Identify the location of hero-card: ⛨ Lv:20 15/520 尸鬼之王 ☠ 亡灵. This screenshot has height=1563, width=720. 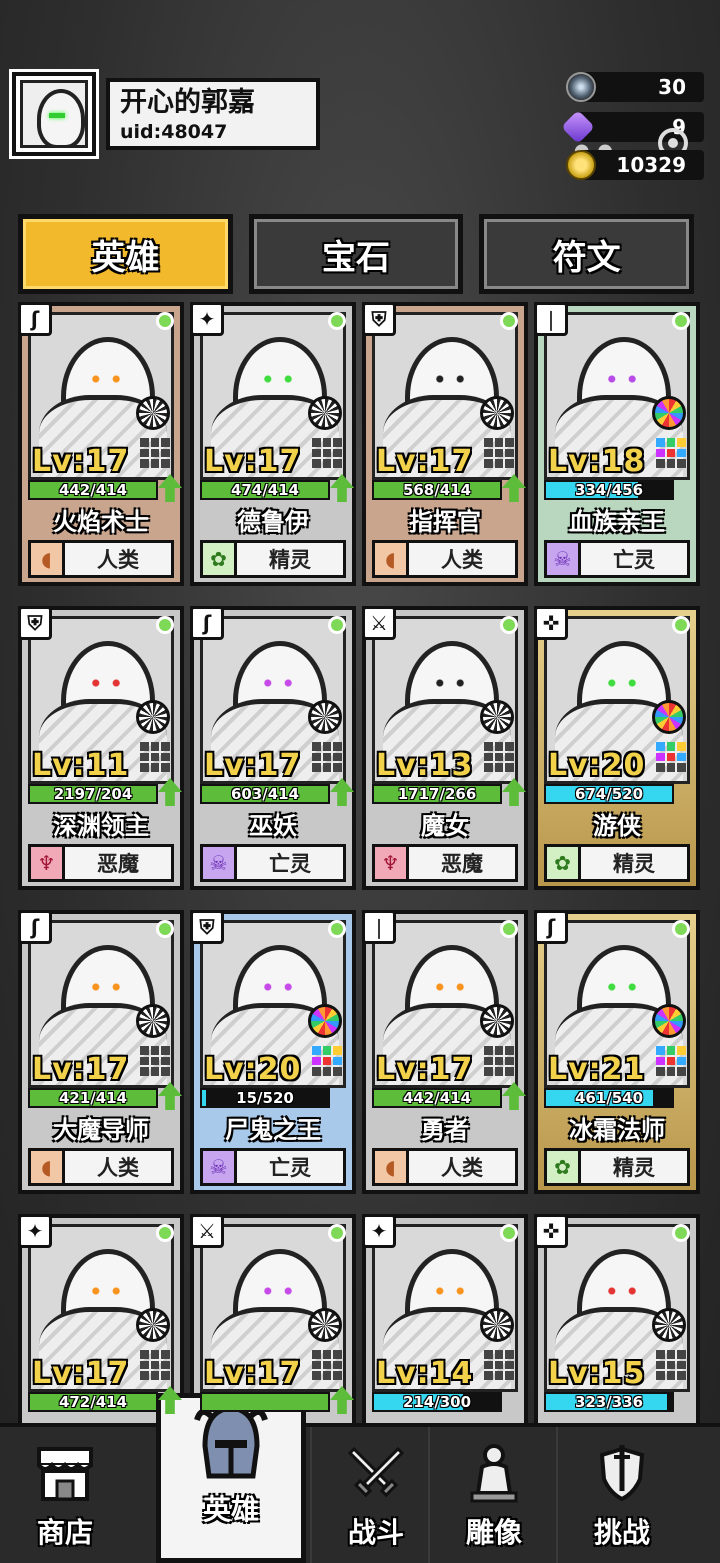
(273, 1052).